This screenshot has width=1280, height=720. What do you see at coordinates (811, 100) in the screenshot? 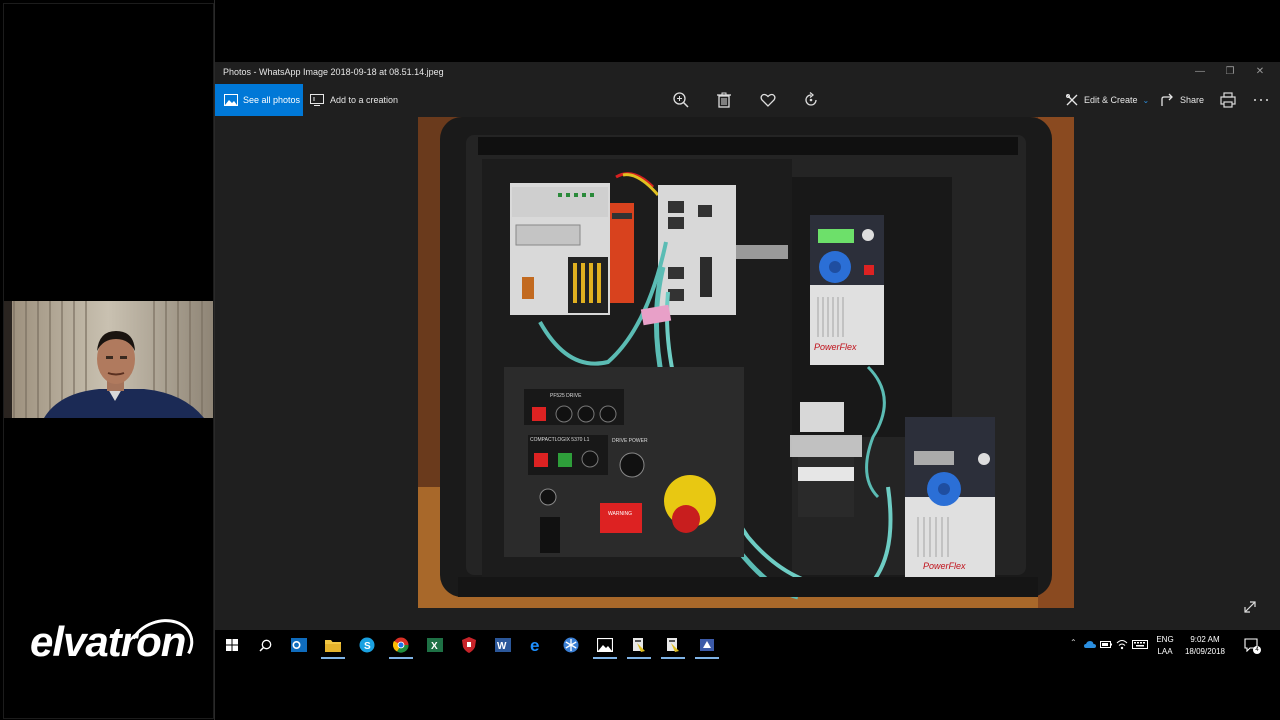
I see `rotate-icon` at bounding box center [811, 100].